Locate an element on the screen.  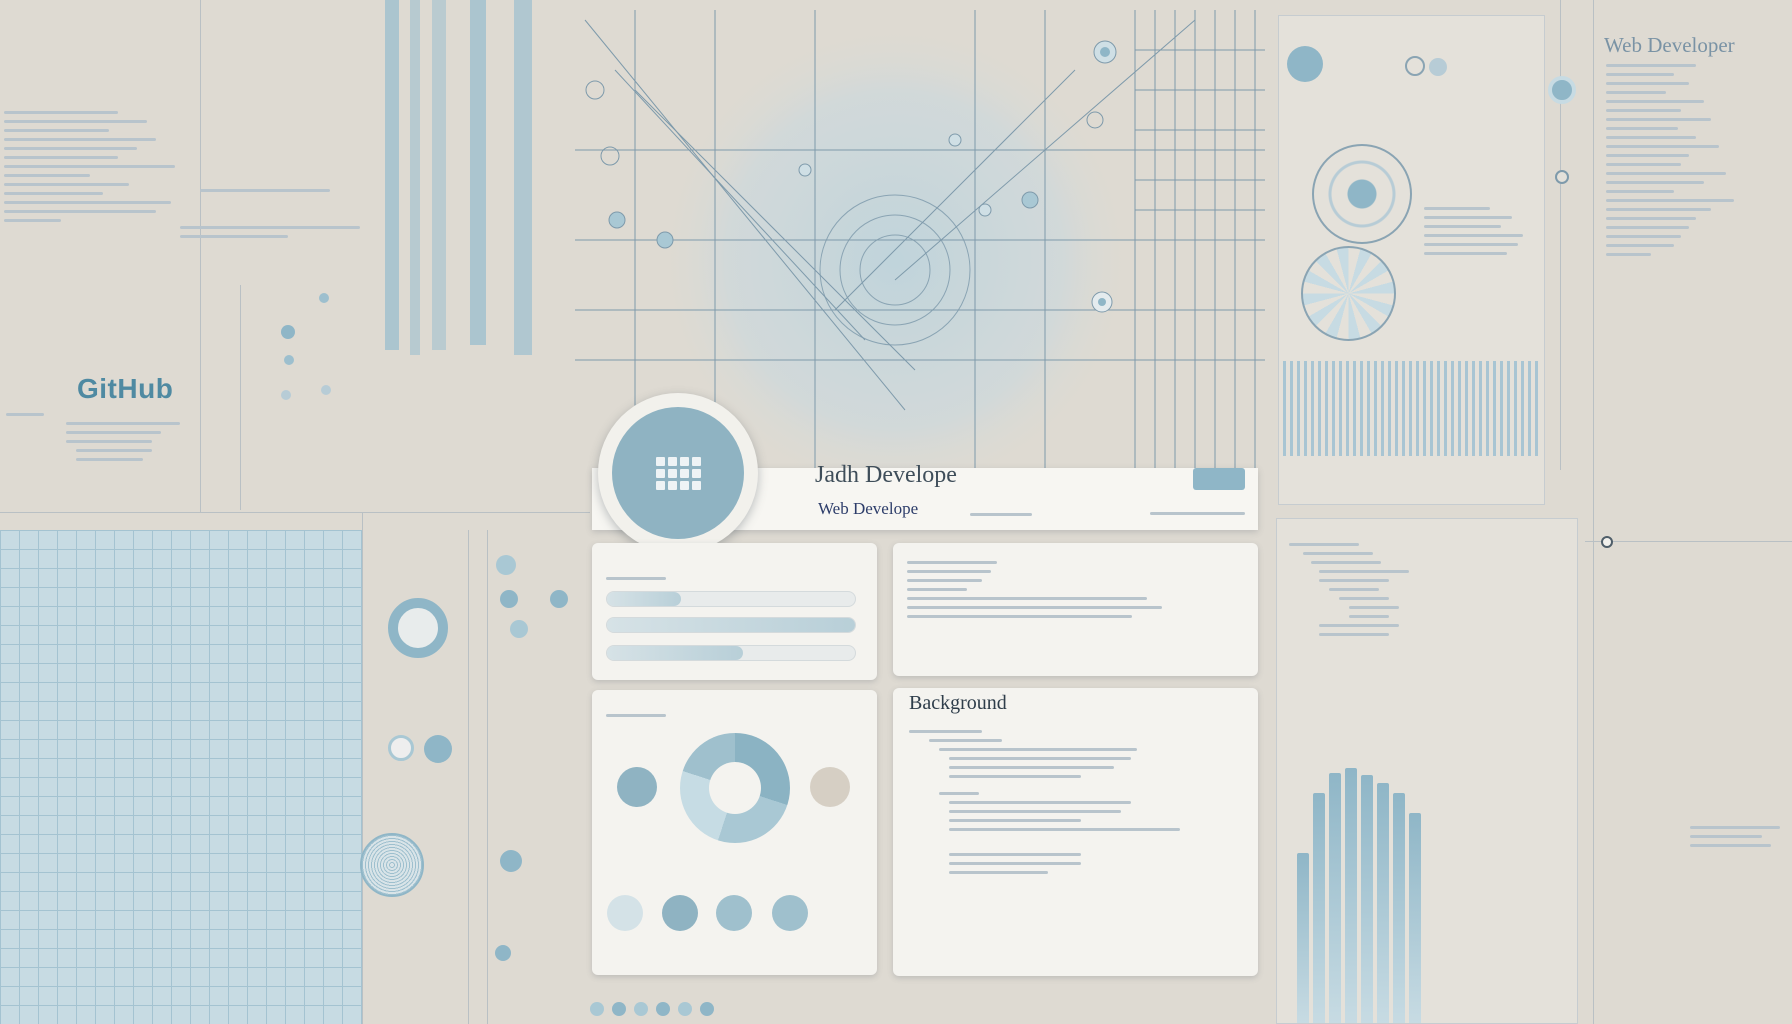
right-dashboard is located at coordinates (1411, 260).